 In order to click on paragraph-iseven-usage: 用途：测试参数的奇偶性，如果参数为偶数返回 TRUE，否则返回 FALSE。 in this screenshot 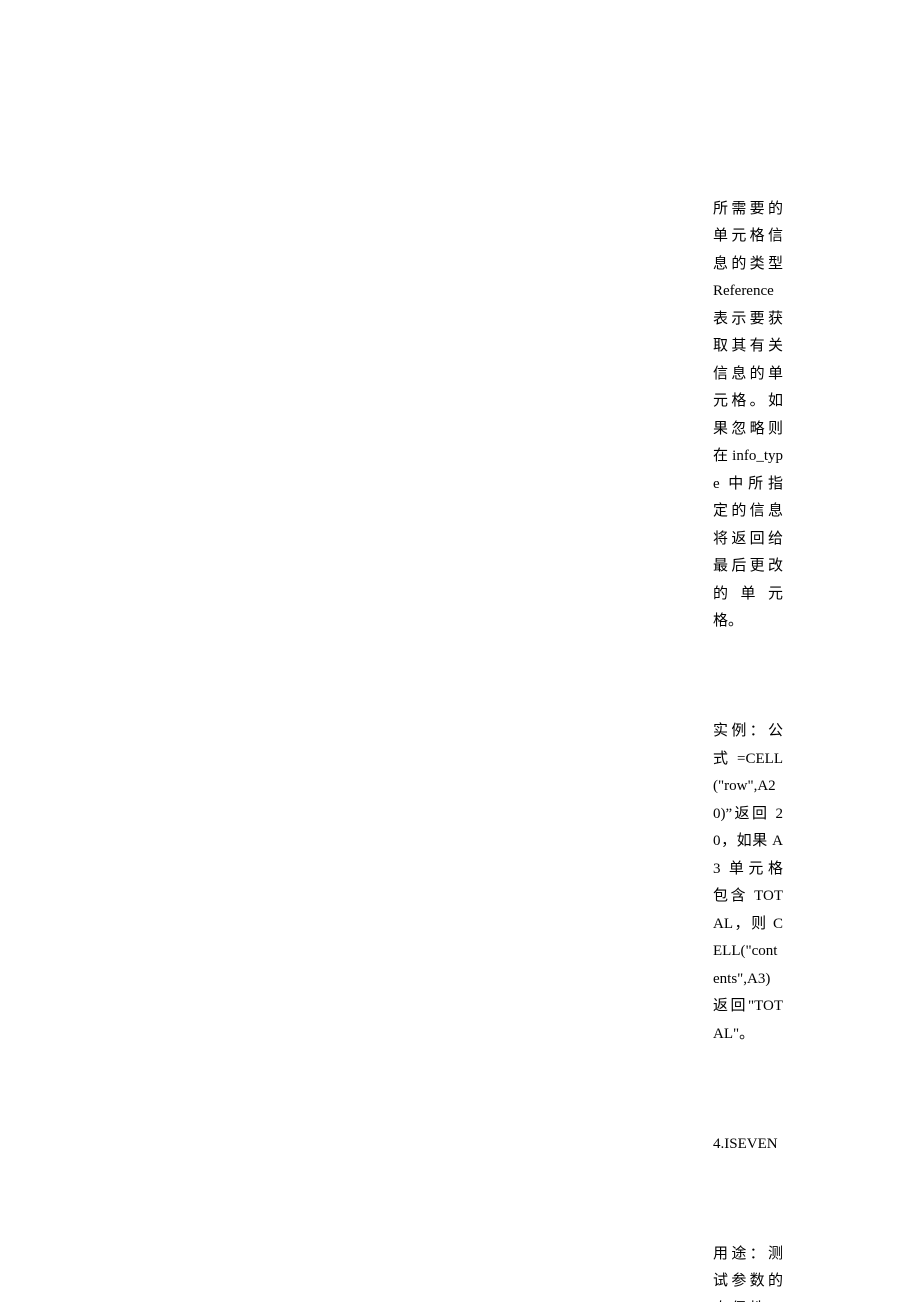, I will do `click(748, 1273)`.